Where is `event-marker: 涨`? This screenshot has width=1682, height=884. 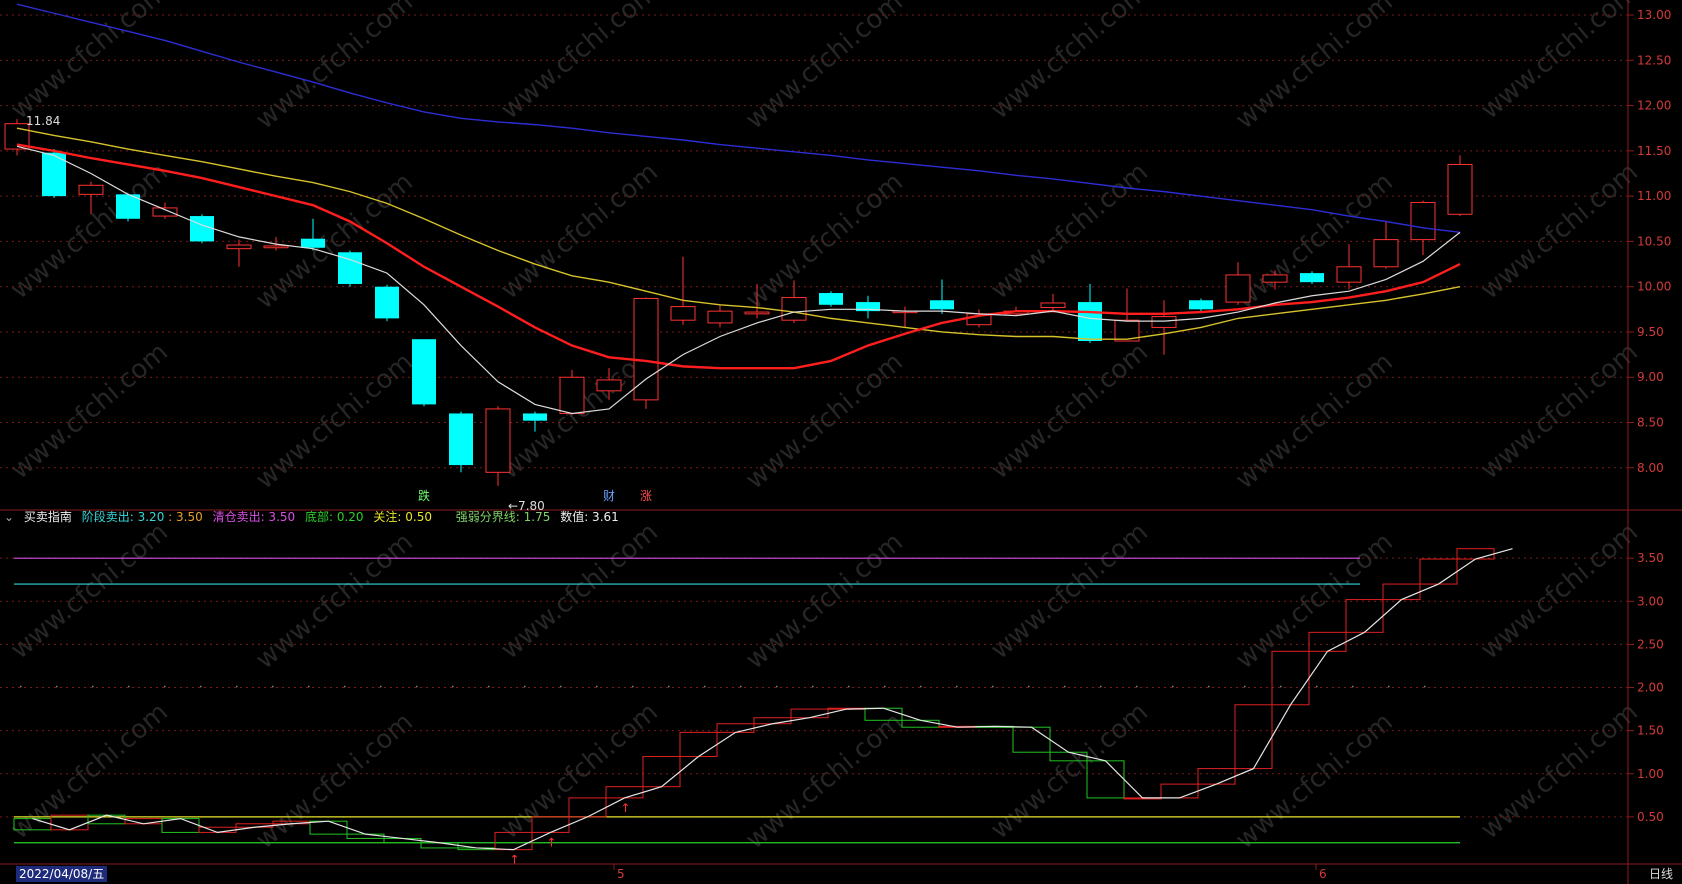
event-marker: 涨 is located at coordinates (646, 495).